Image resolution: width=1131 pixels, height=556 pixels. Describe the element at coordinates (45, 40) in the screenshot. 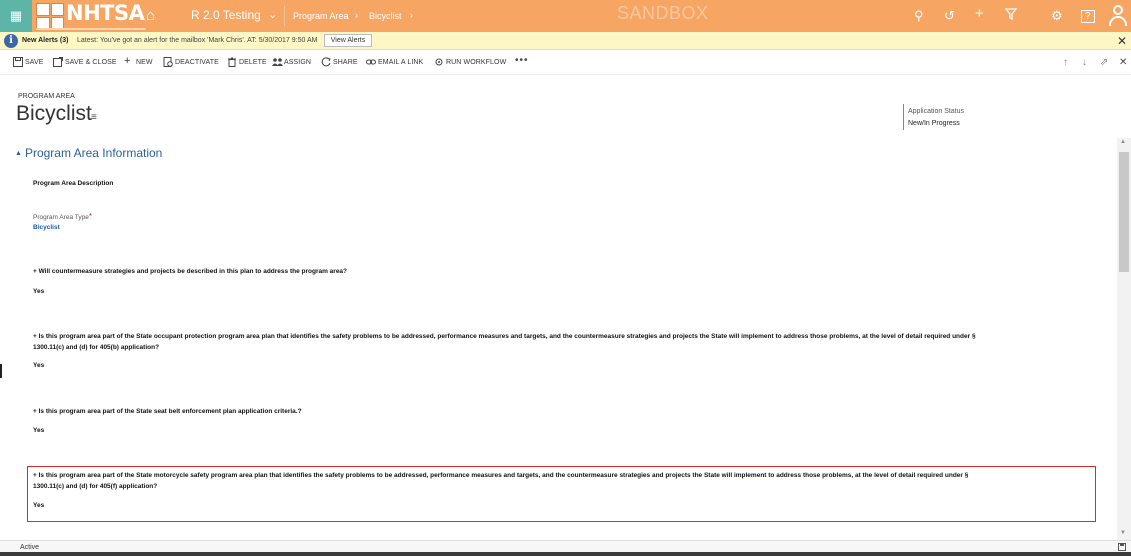

I see `alert-title: New Alerts (3)` at that location.